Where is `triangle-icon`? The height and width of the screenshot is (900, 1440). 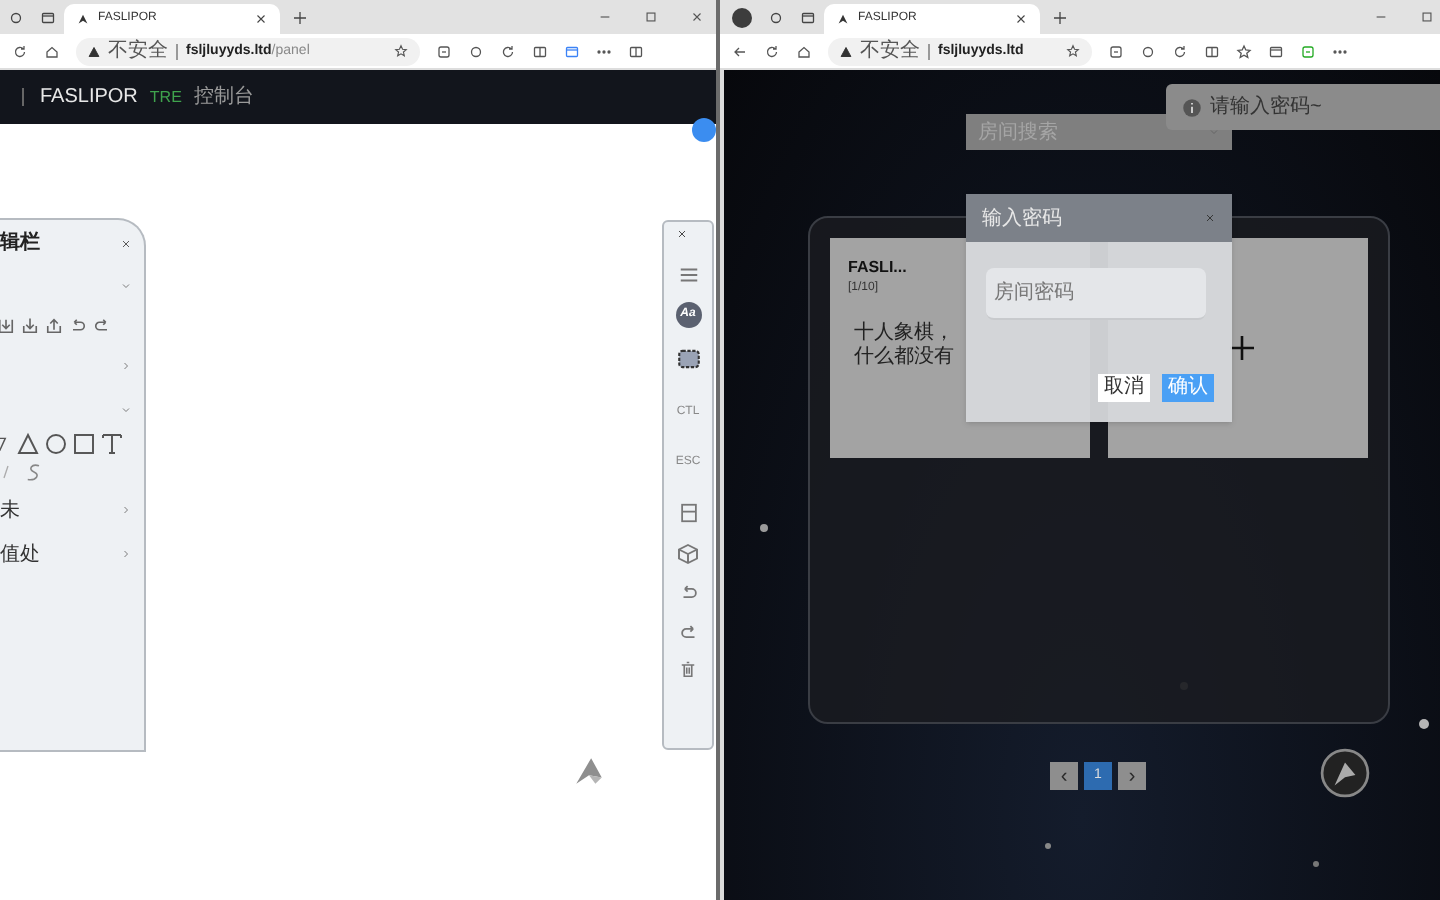 triangle-icon is located at coordinates (28, 444).